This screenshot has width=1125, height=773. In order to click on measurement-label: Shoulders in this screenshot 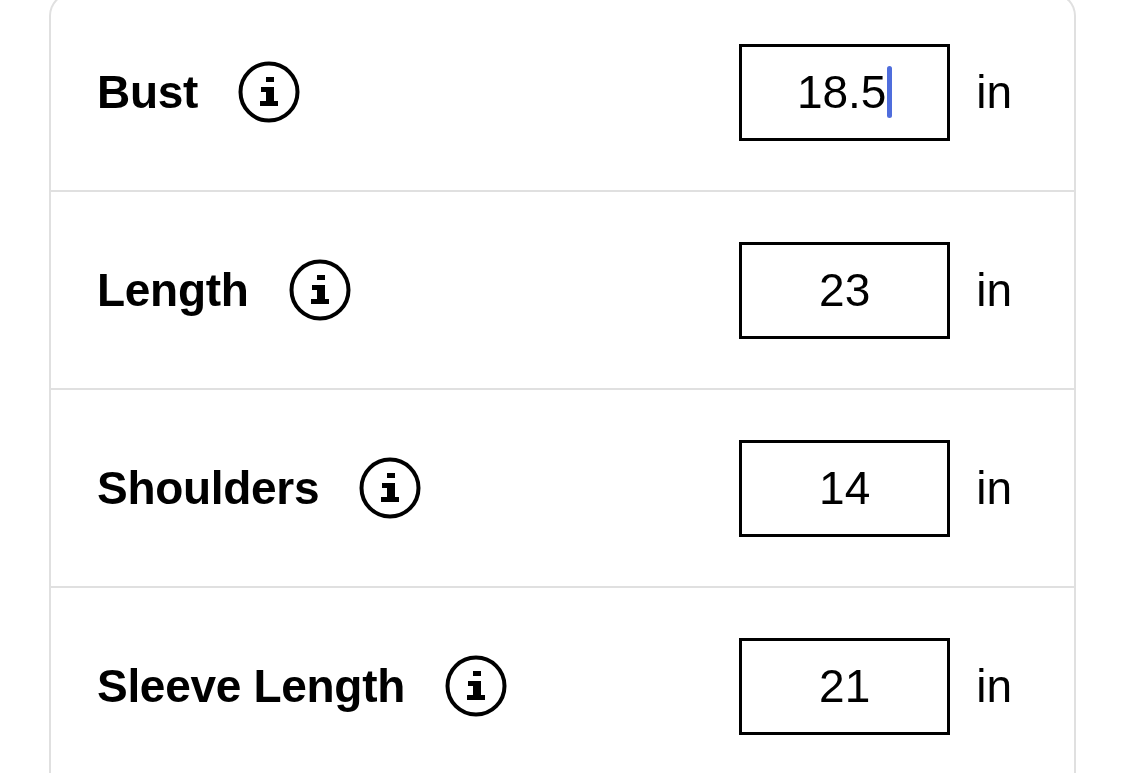, I will do `click(208, 488)`.